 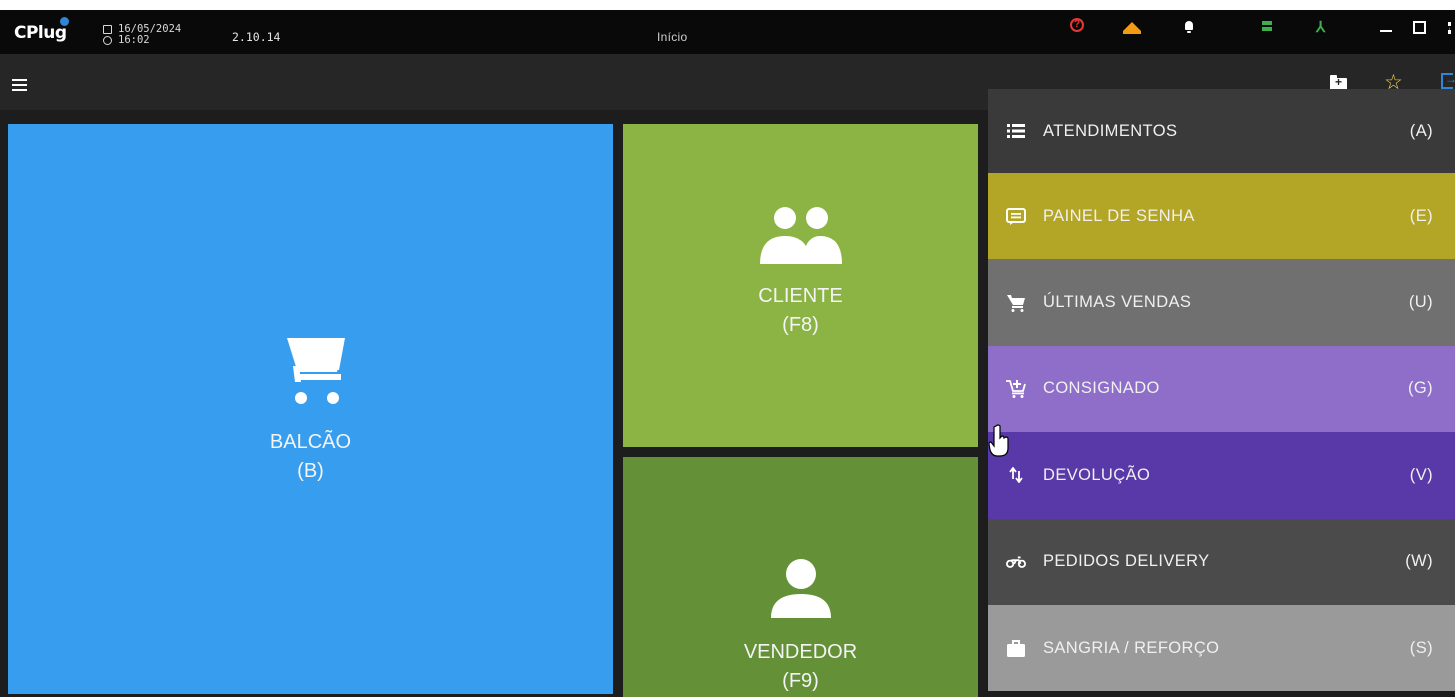 I want to click on cplug-logo: CPlug, so click(x=41, y=30).